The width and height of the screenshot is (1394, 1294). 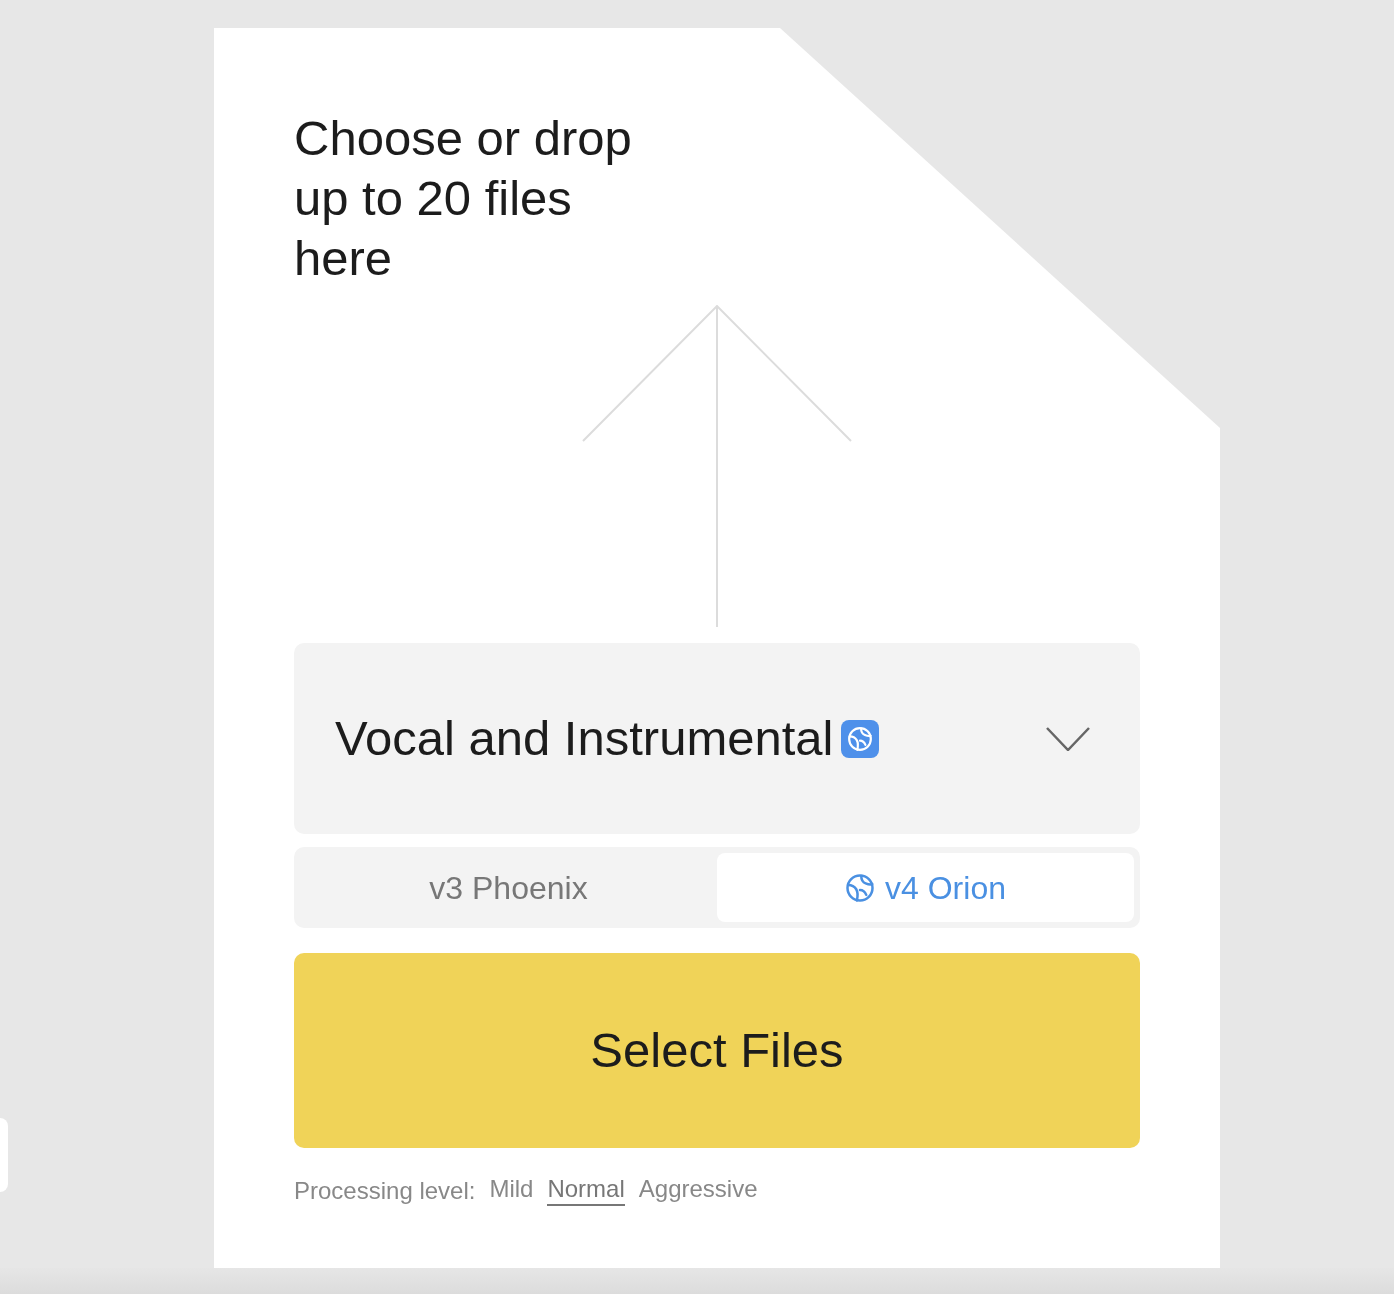 I want to click on processing-label: Processing level:, so click(x=385, y=1191).